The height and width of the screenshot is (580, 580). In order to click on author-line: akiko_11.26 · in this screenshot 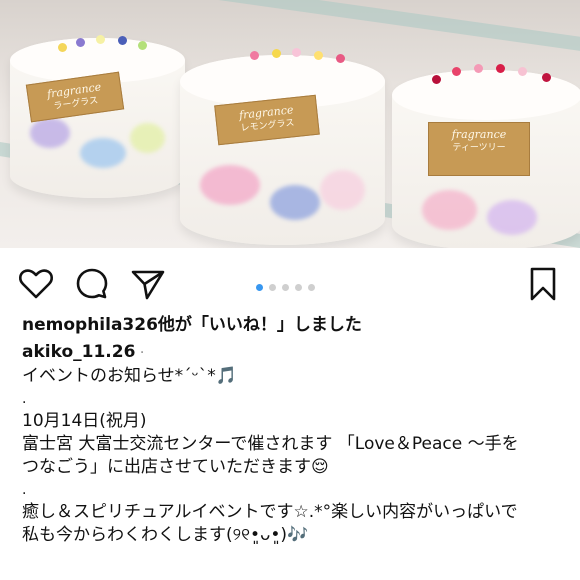, I will do `click(294, 353)`.